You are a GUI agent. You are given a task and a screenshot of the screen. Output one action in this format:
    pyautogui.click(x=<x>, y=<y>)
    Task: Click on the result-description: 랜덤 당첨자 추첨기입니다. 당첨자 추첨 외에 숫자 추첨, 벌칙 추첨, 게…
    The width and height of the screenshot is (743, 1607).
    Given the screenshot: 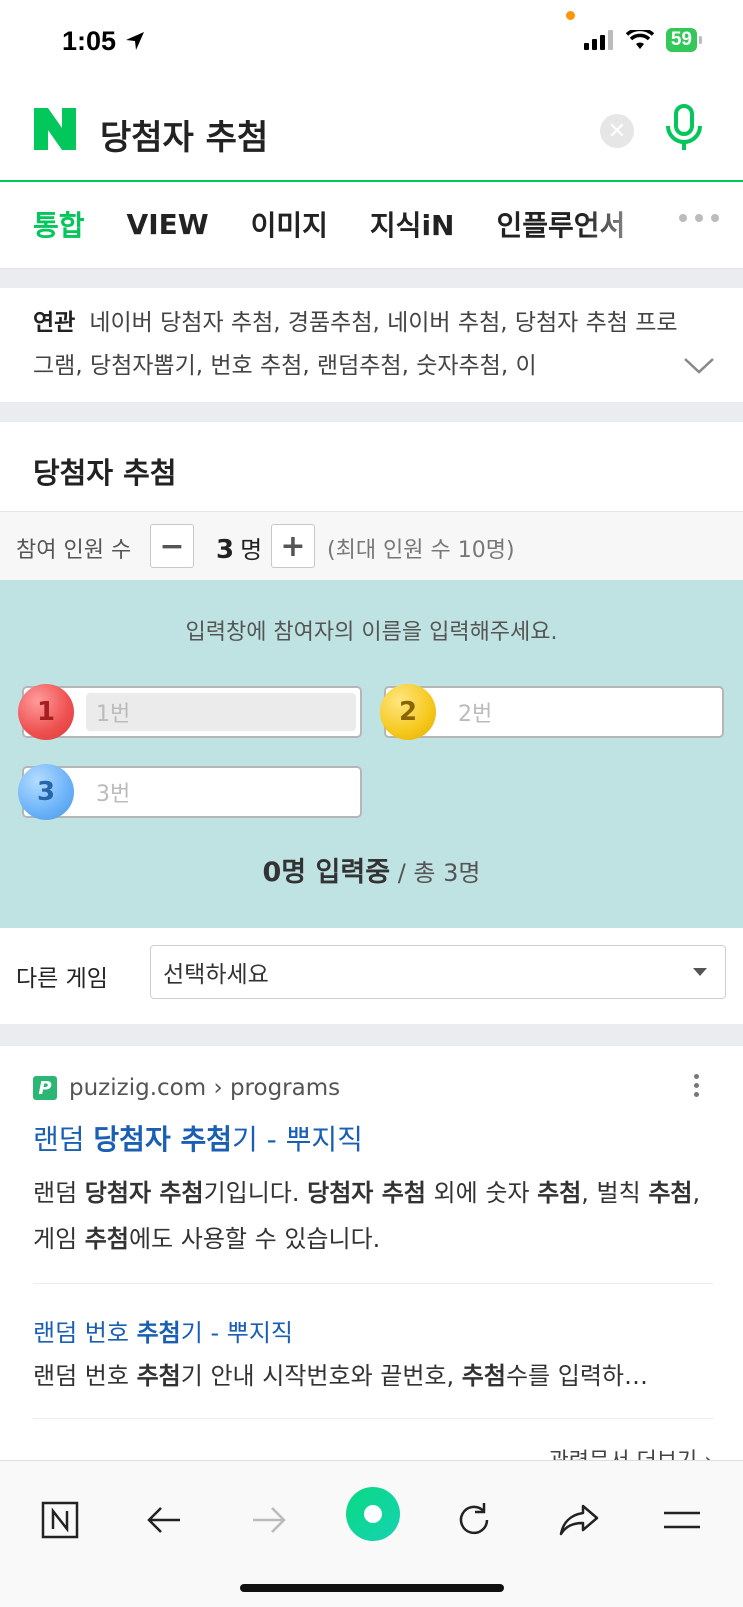 What is the action you would take?
    pyautogui.click(x=367, y=1216)
    